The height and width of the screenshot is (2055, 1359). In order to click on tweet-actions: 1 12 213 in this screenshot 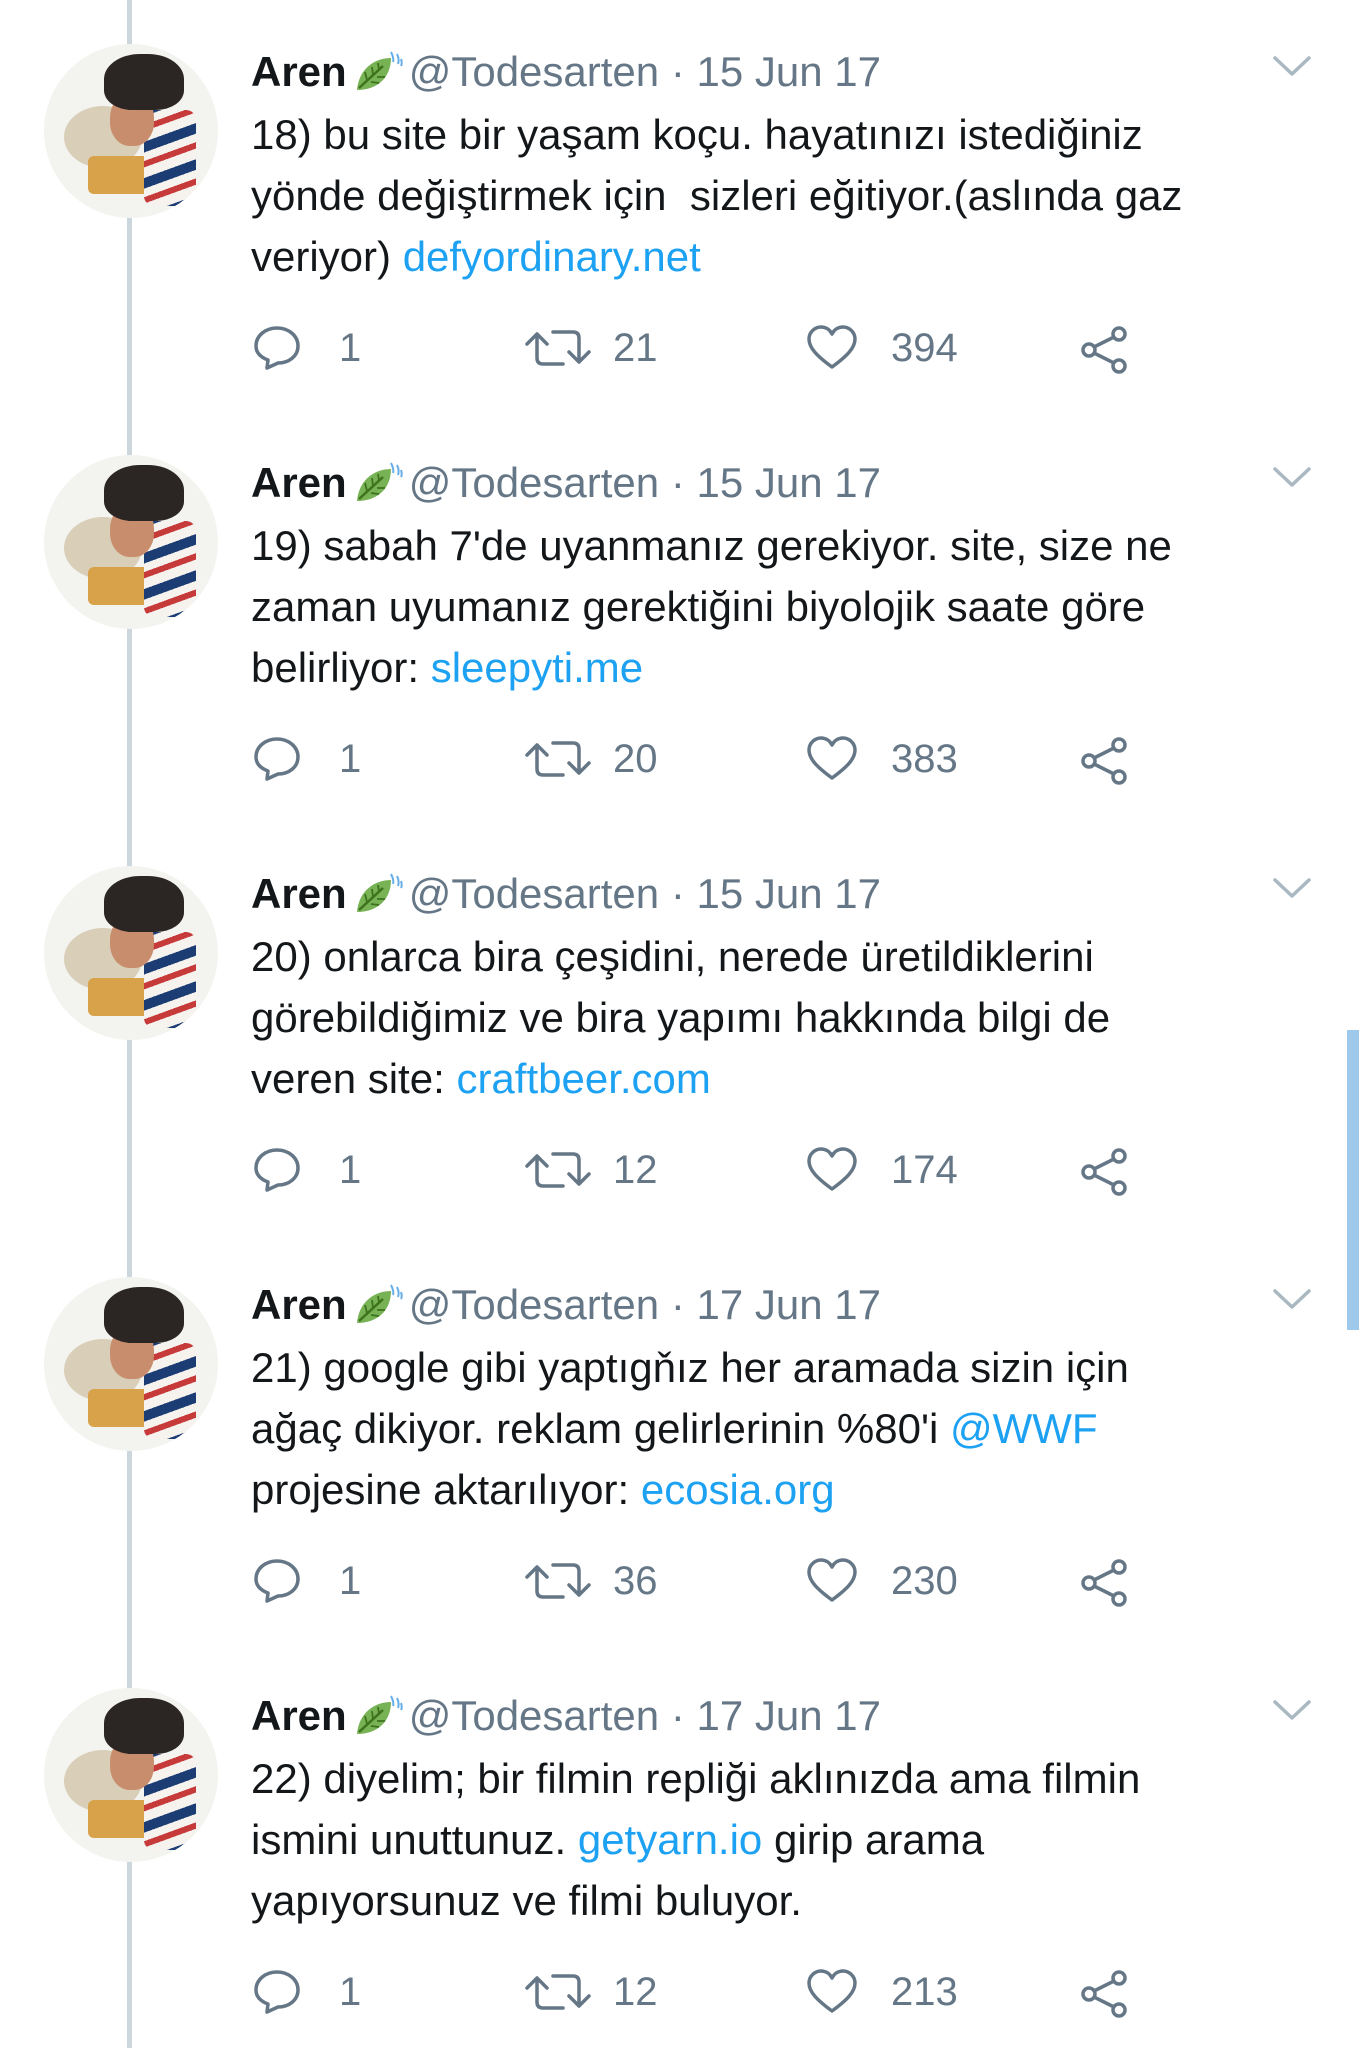, I will do `click(701, 1992)`.